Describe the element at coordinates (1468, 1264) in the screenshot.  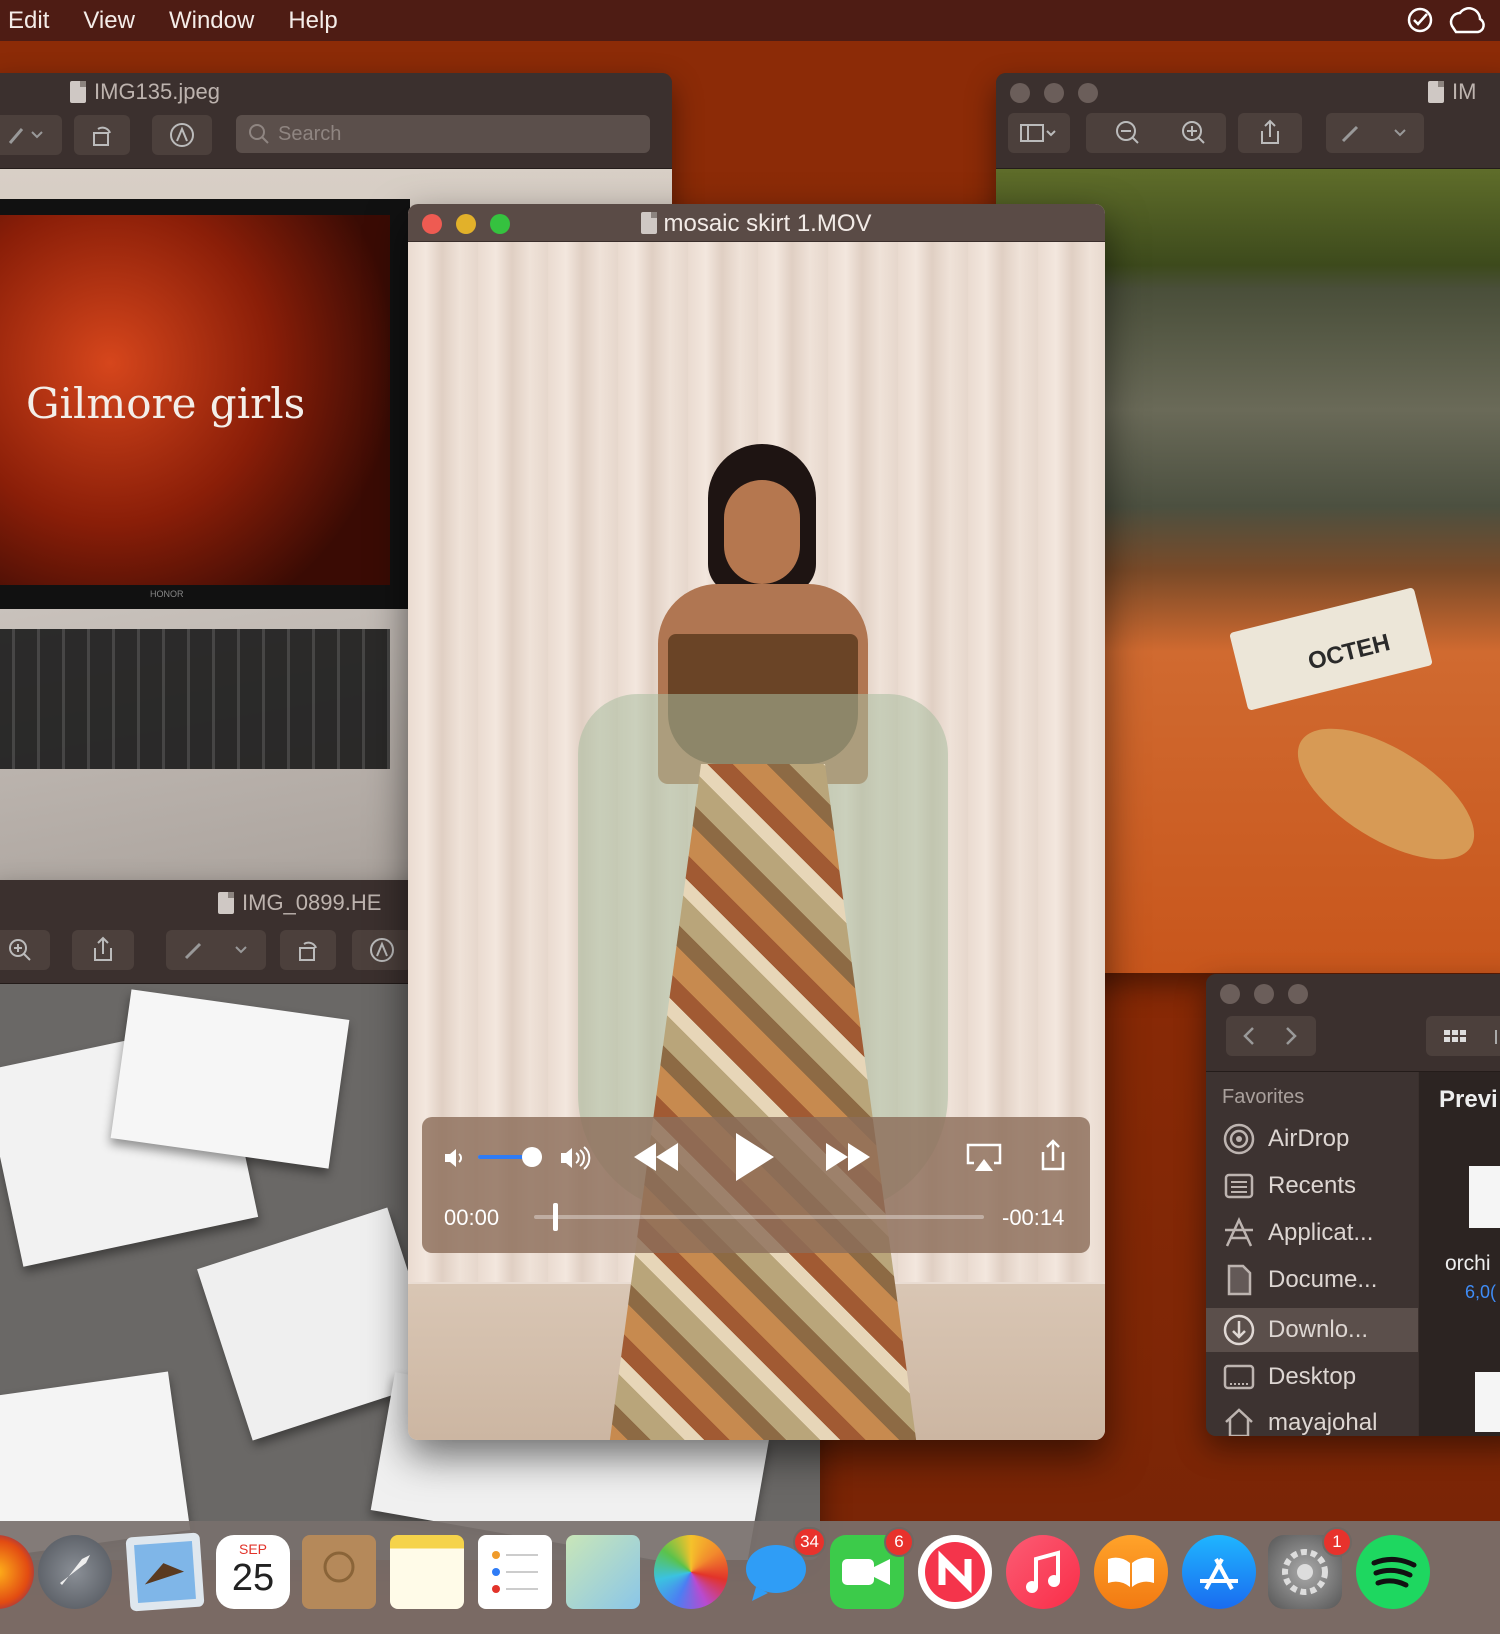
I see `file-name: orchi` at that location.